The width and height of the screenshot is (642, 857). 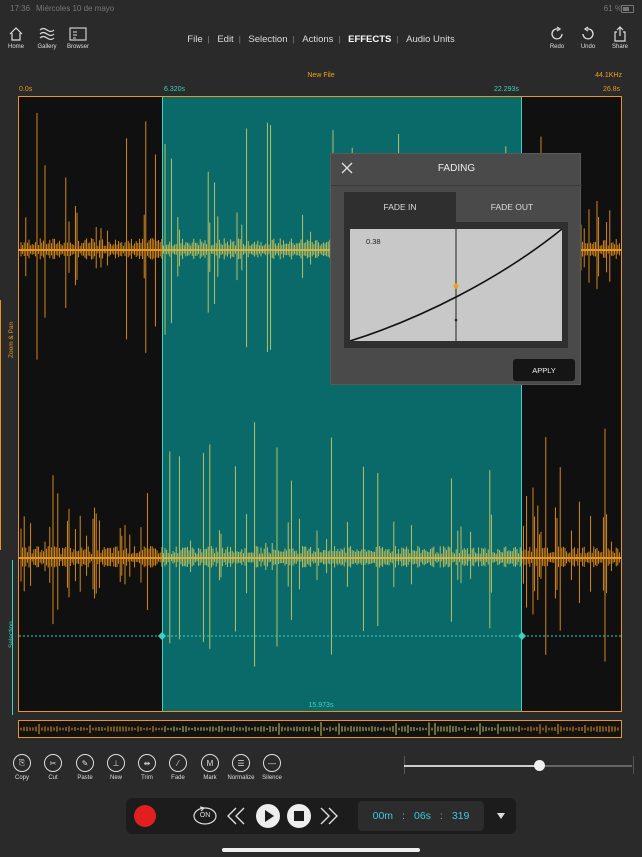 I want to click on stop-button, so click(x=299, y=816).